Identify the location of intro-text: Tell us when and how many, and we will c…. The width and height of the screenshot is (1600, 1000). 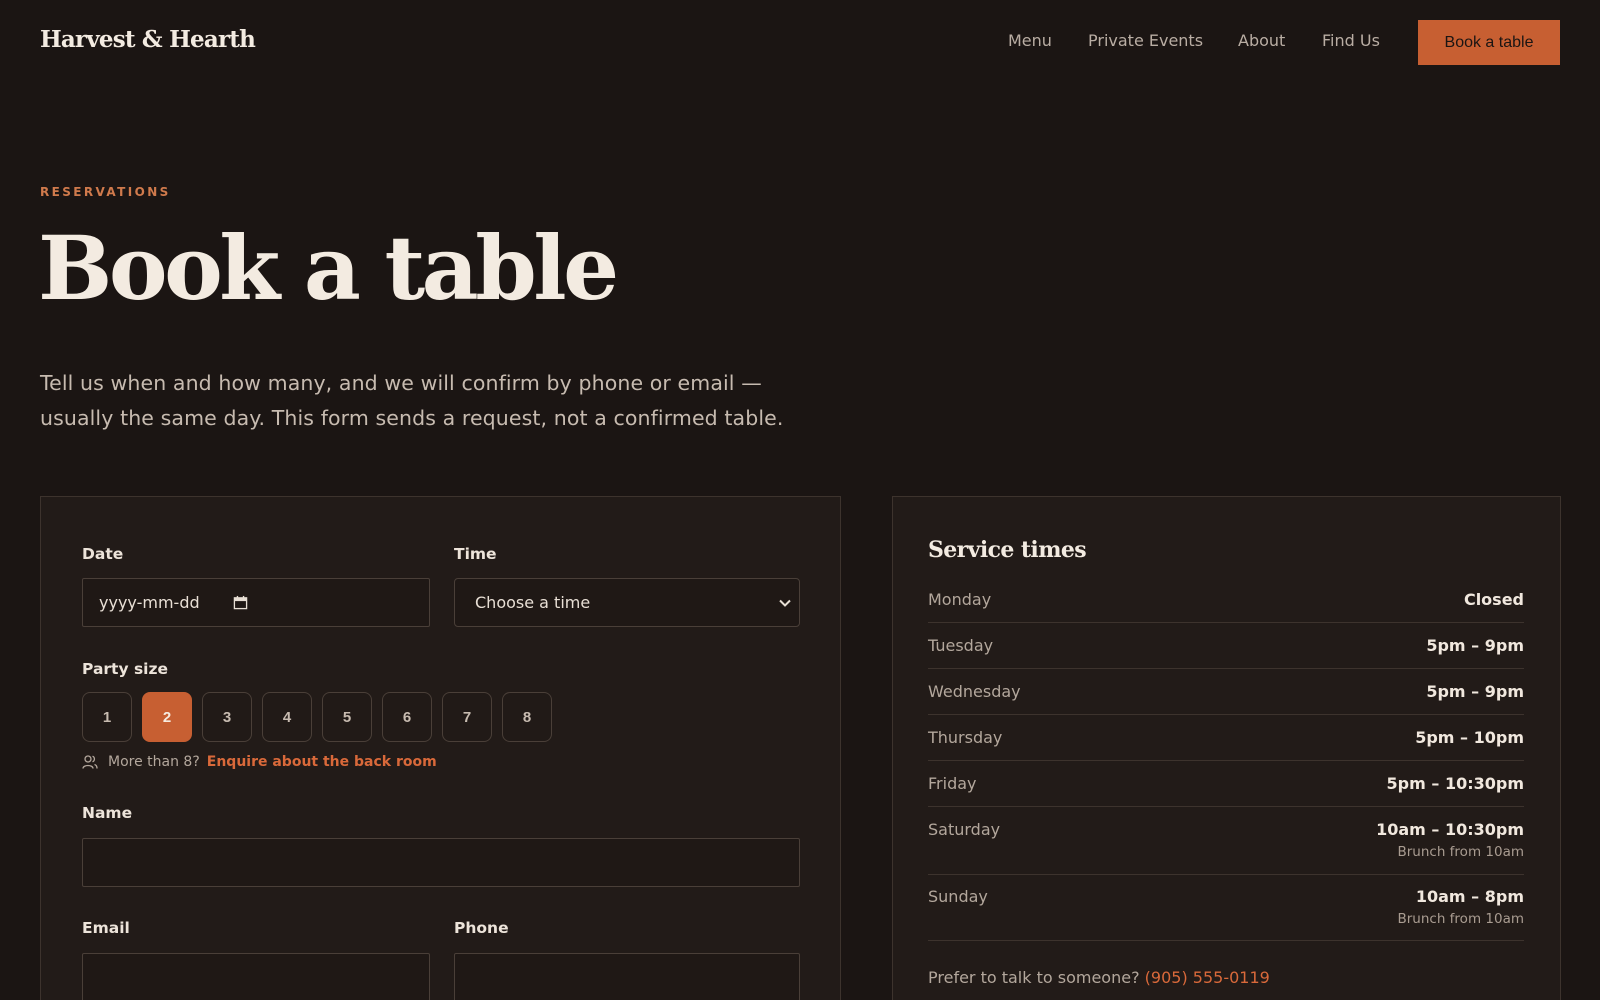
(460, 401).